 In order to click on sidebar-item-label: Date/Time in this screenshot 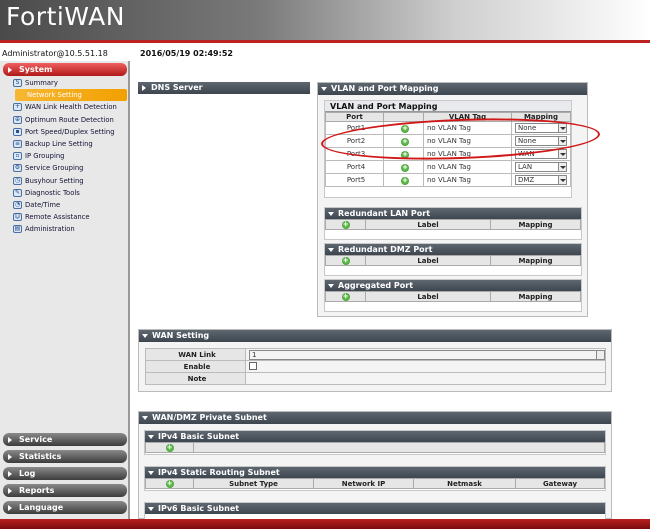, I will do `click(43, 204)`.